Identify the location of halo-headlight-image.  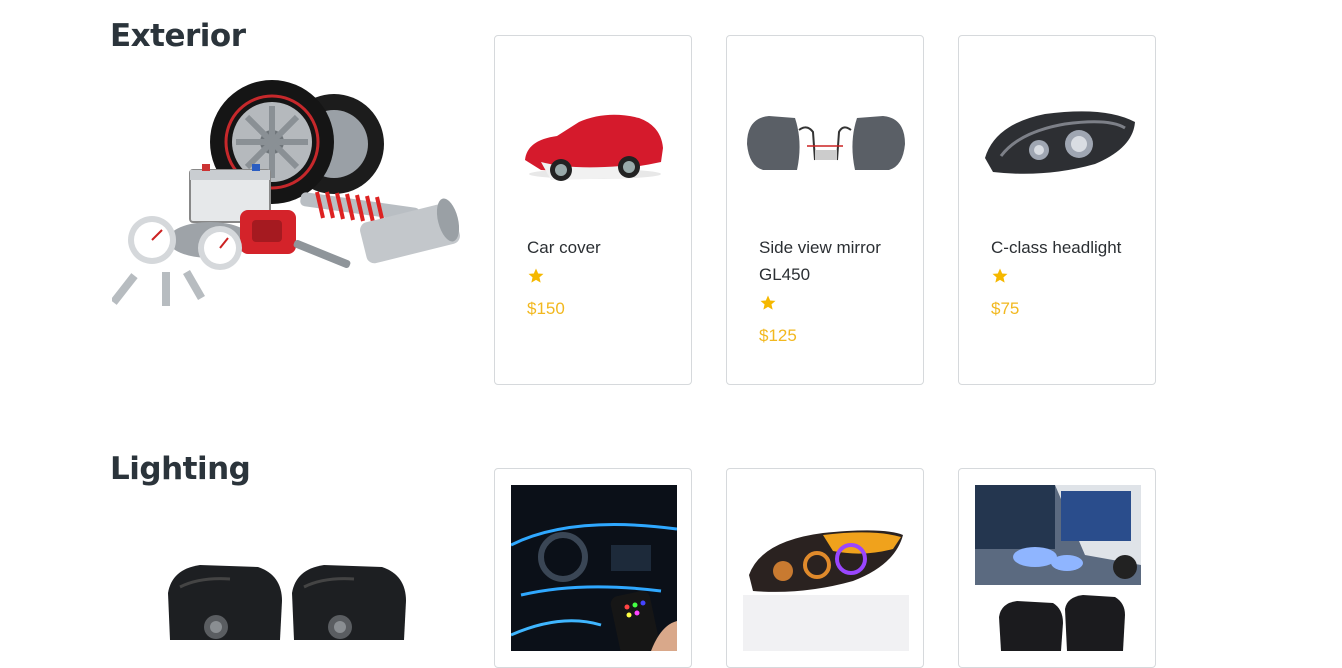
(826, 590).